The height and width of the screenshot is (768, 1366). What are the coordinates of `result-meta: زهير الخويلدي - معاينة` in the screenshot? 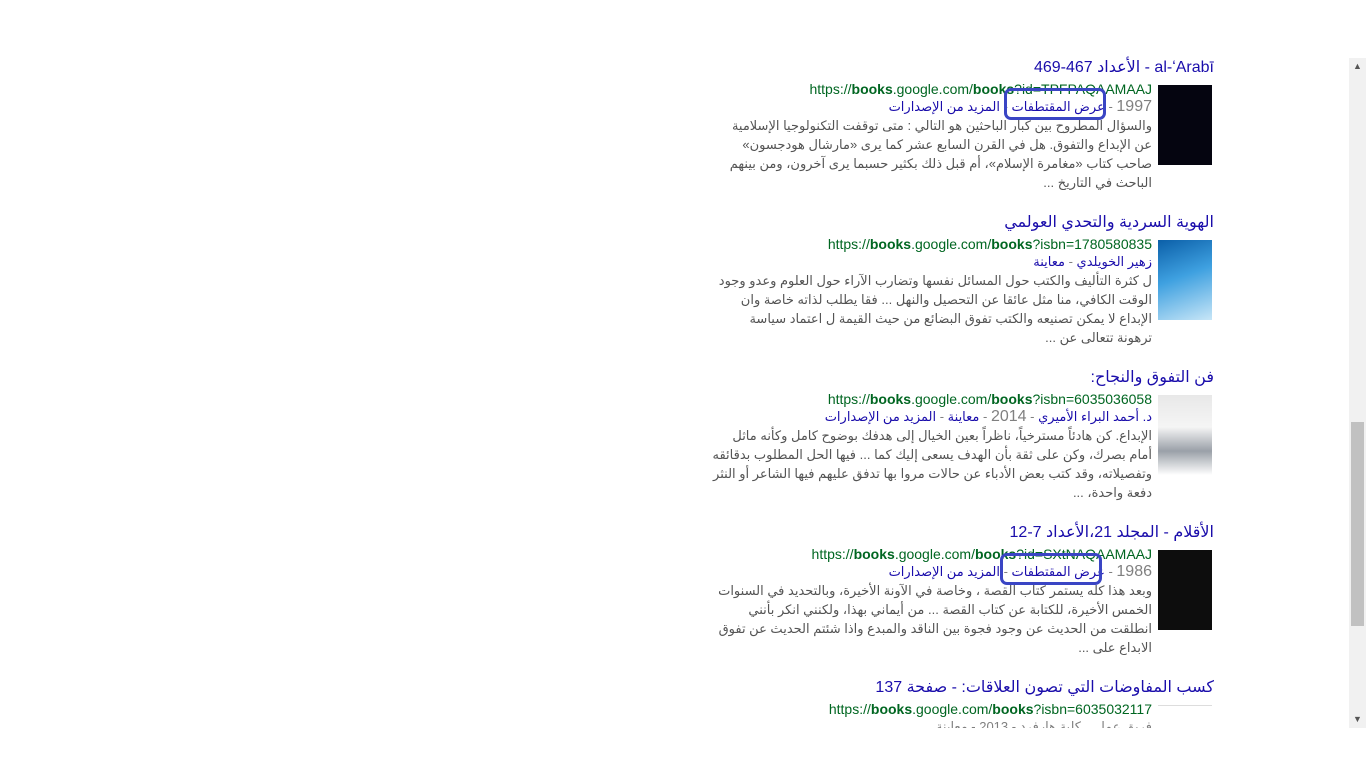 It's located at (1092, 261).